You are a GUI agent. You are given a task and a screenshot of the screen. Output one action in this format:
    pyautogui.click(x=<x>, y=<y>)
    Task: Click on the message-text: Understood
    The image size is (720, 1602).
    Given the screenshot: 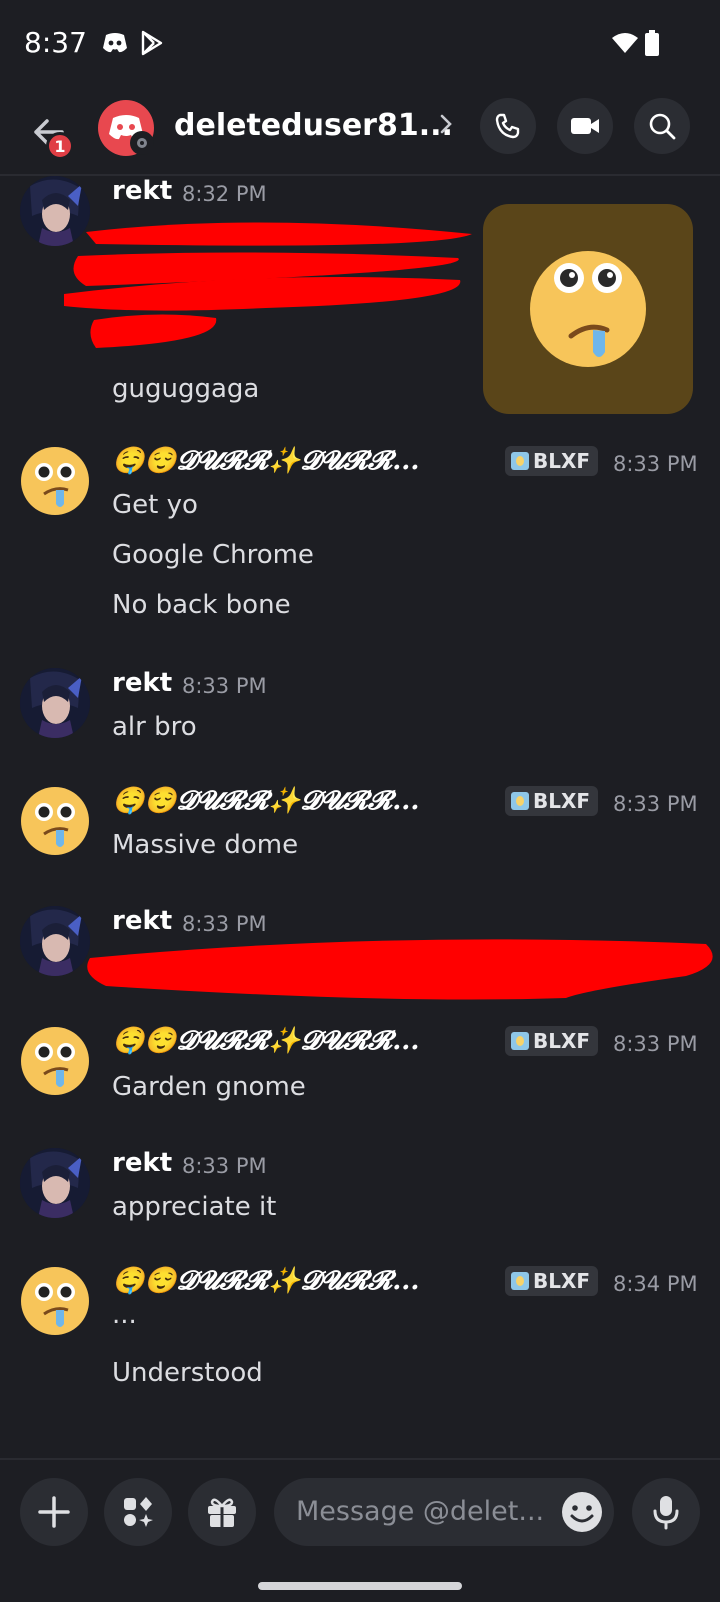 What is the action you would take?
    pyautogui.click(x=187, y=1373)
    